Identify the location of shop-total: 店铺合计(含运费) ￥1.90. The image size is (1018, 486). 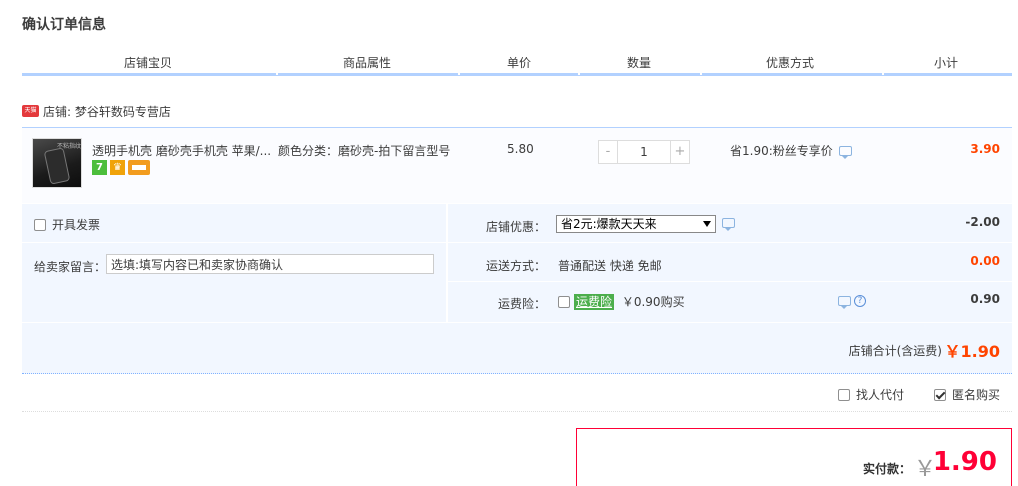
(517, 348).